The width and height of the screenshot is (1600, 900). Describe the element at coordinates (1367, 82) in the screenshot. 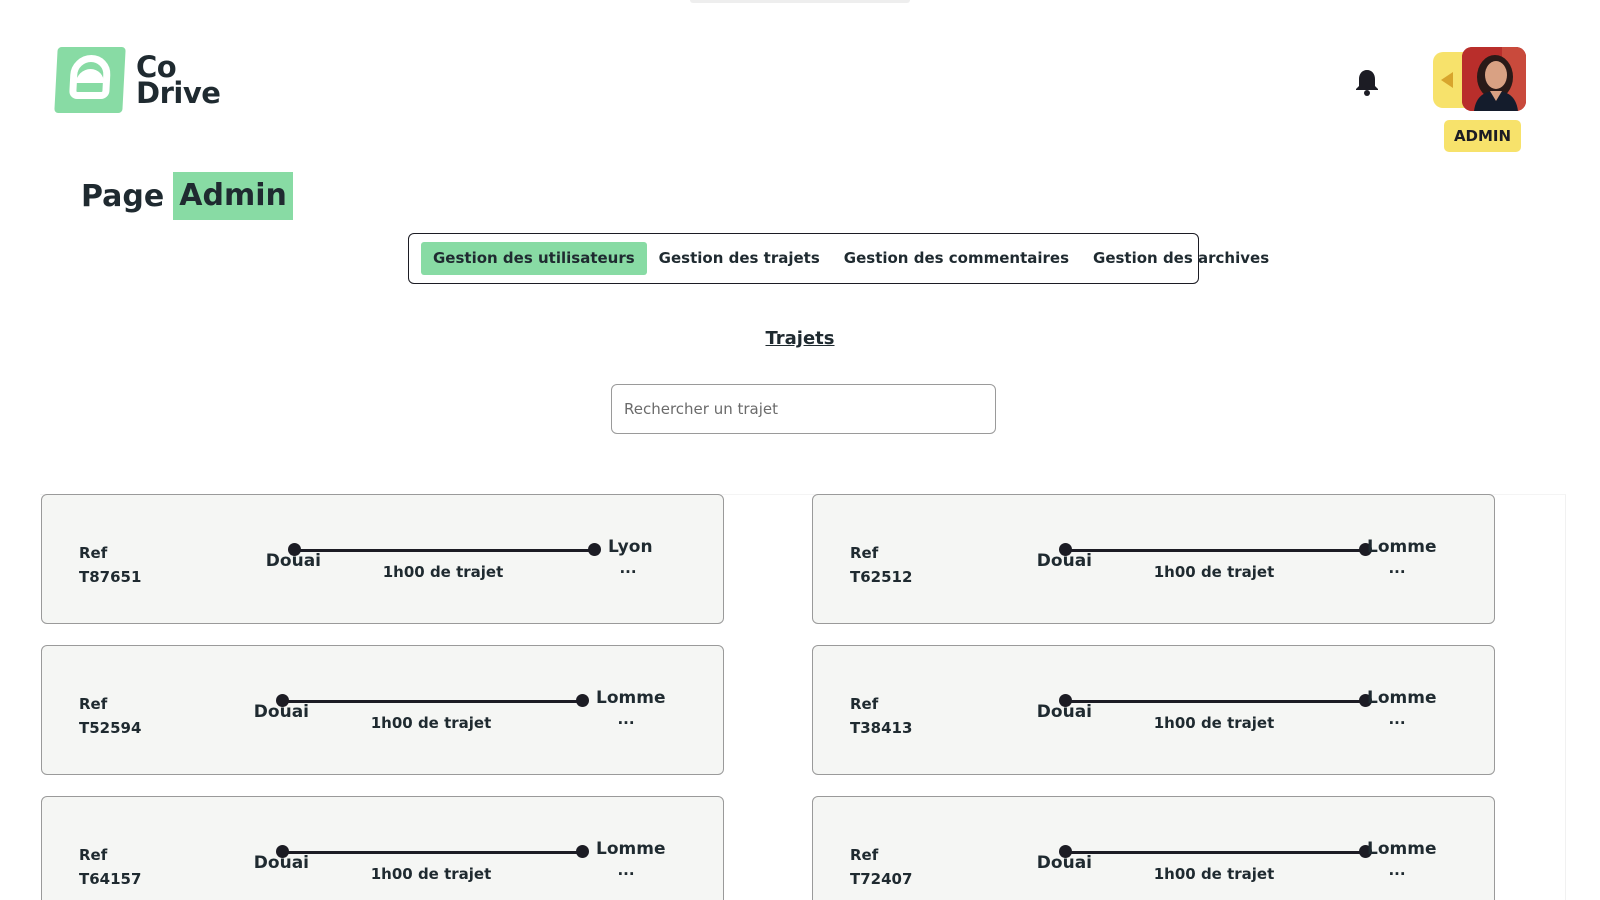

I see `bell-icon` at that location.